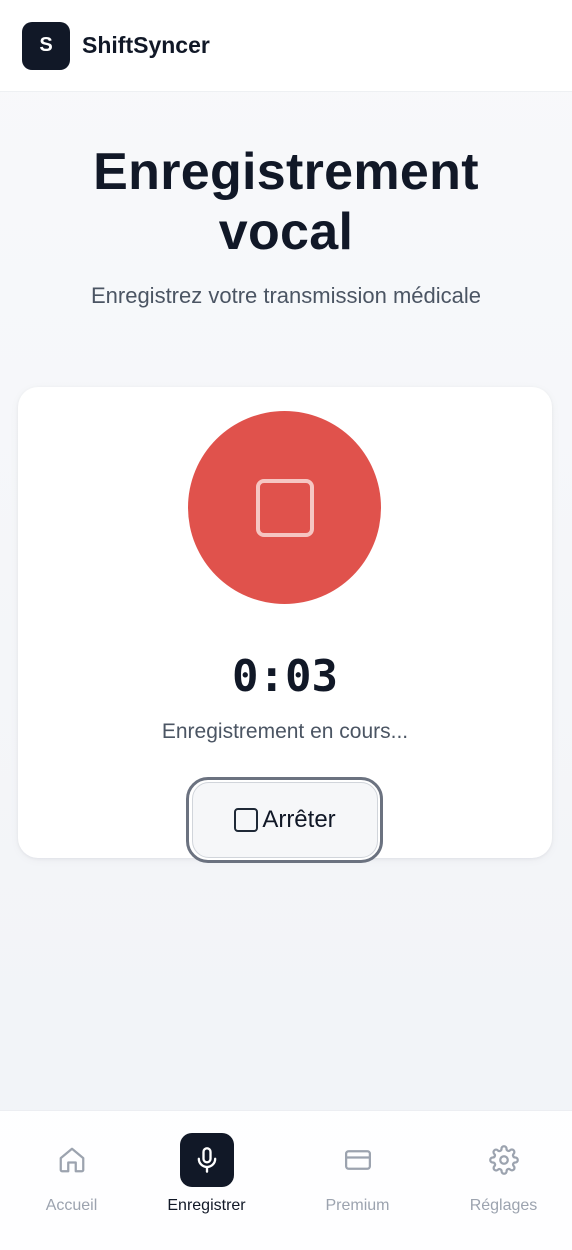 The width and height of the screenshot is (572, 1250). I want to click on page-title: Enregistrement vocal, so click(286, 202).